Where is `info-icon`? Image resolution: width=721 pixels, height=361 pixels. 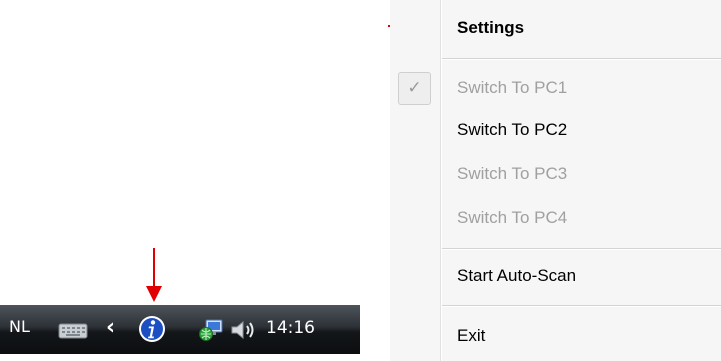
info-icon is located at coordinates (152, 329).